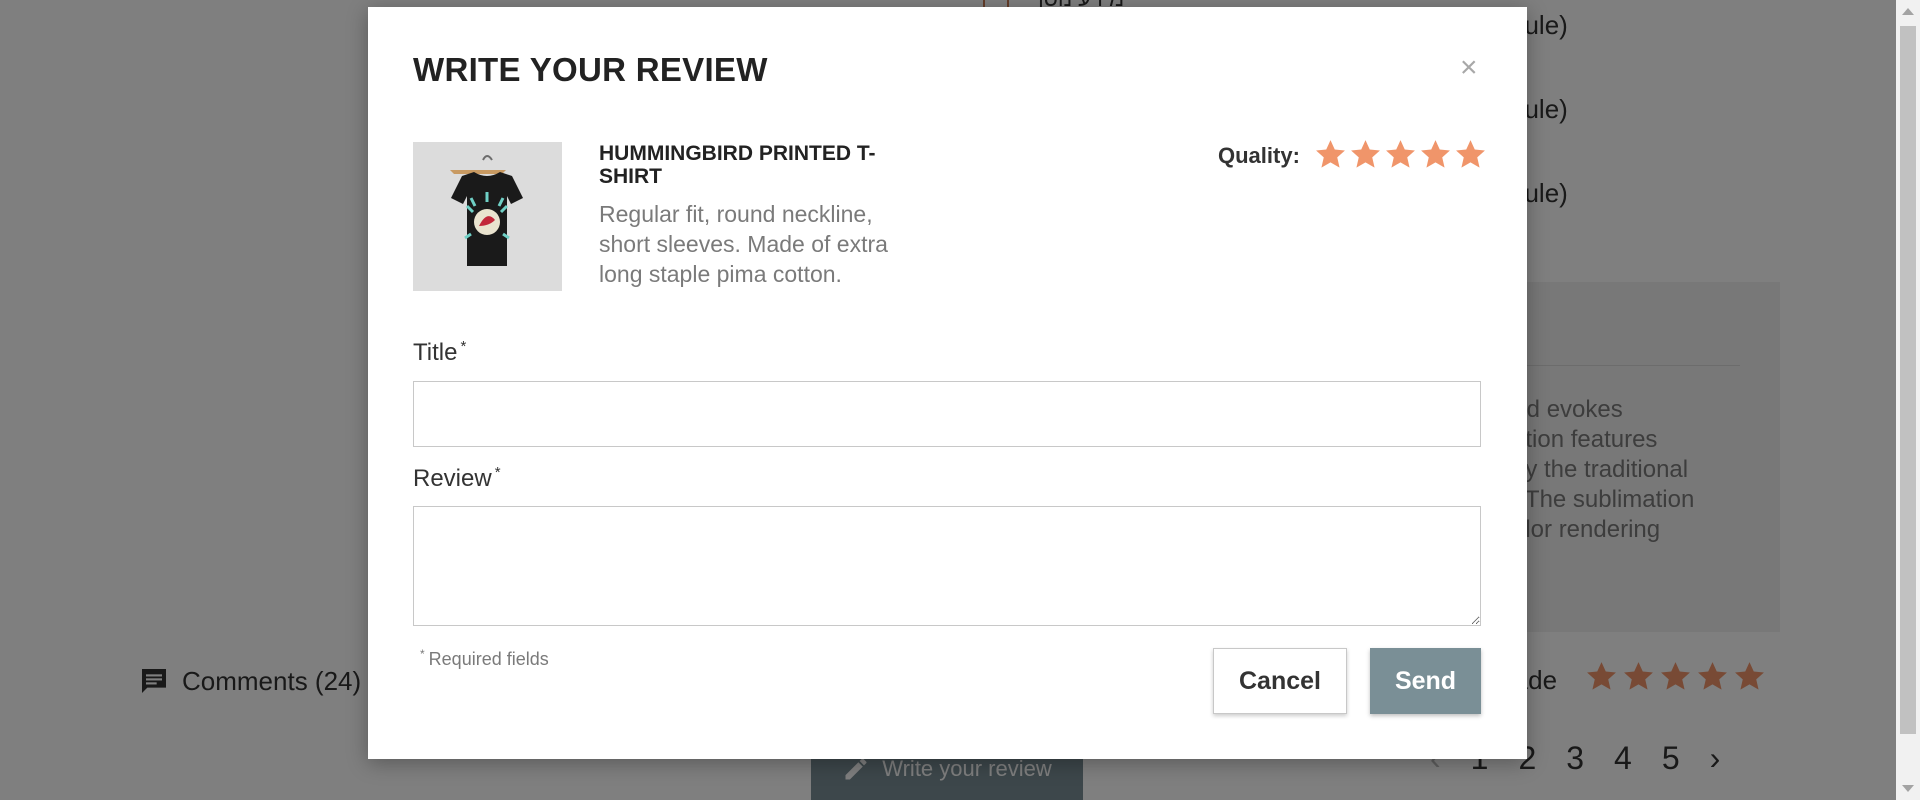 The image size is (1920, 800). I want to click on required-note-text: Required fields, so click(488, 659).